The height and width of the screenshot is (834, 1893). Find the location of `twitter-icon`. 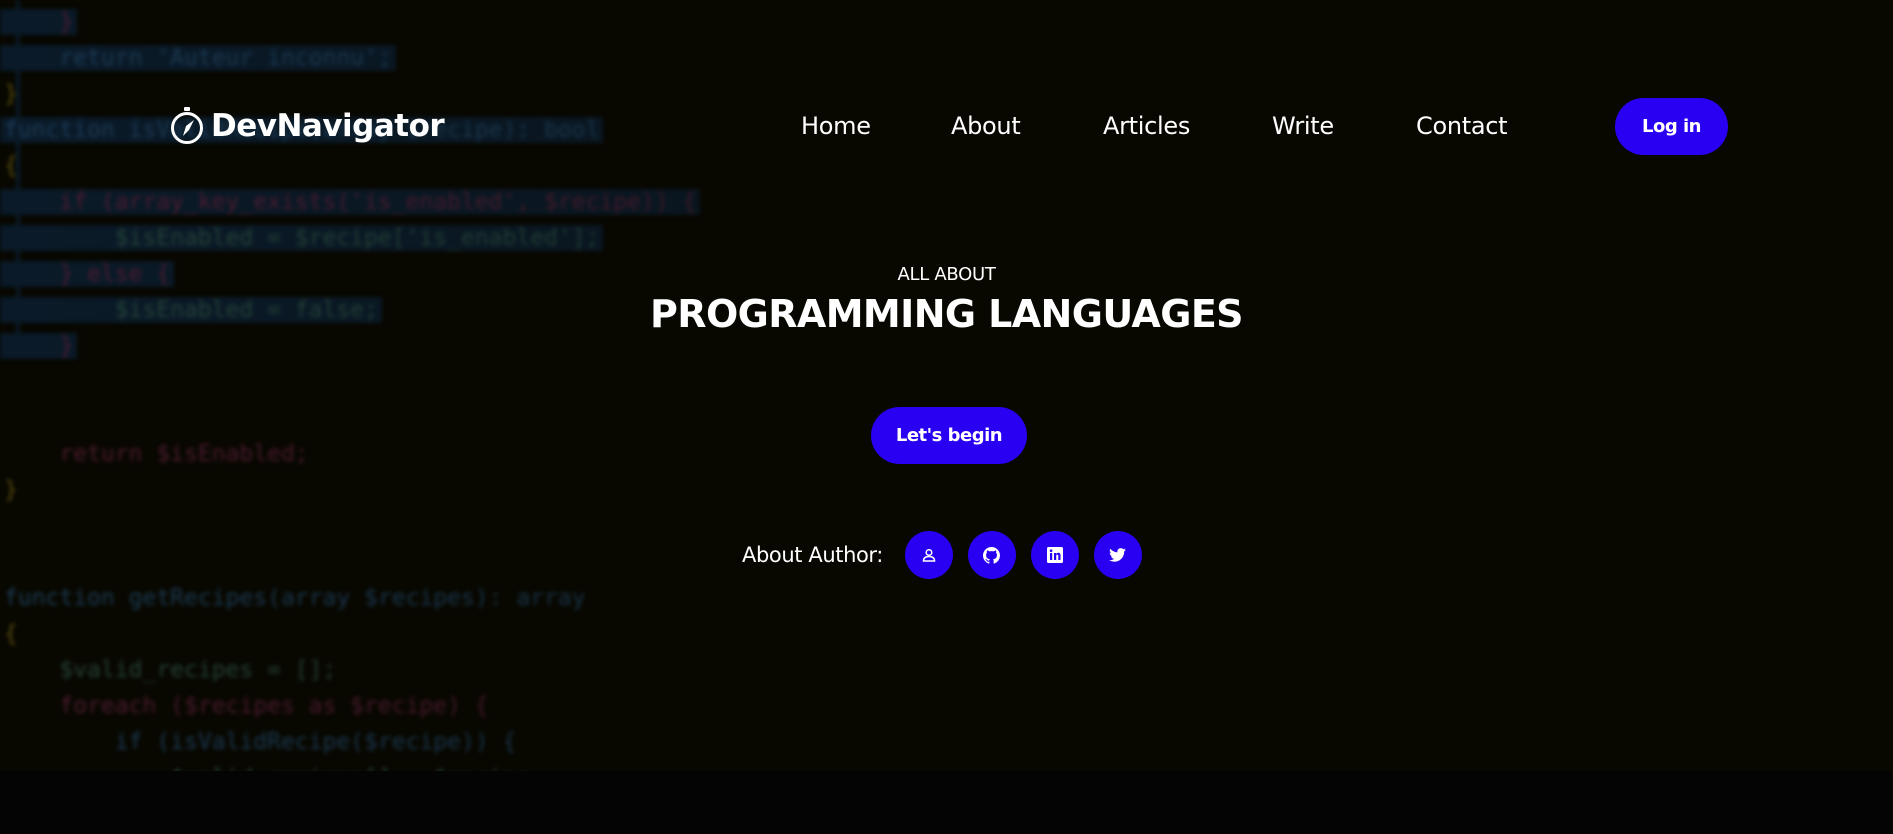

twitter-icon is located at coordinates (1118, 555).